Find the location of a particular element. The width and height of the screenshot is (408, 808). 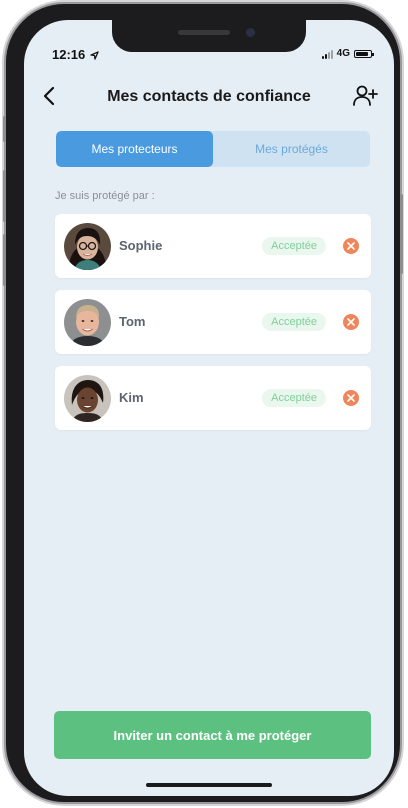

page-title: Mes contacts de confiance is located at coordinates (209, 96).